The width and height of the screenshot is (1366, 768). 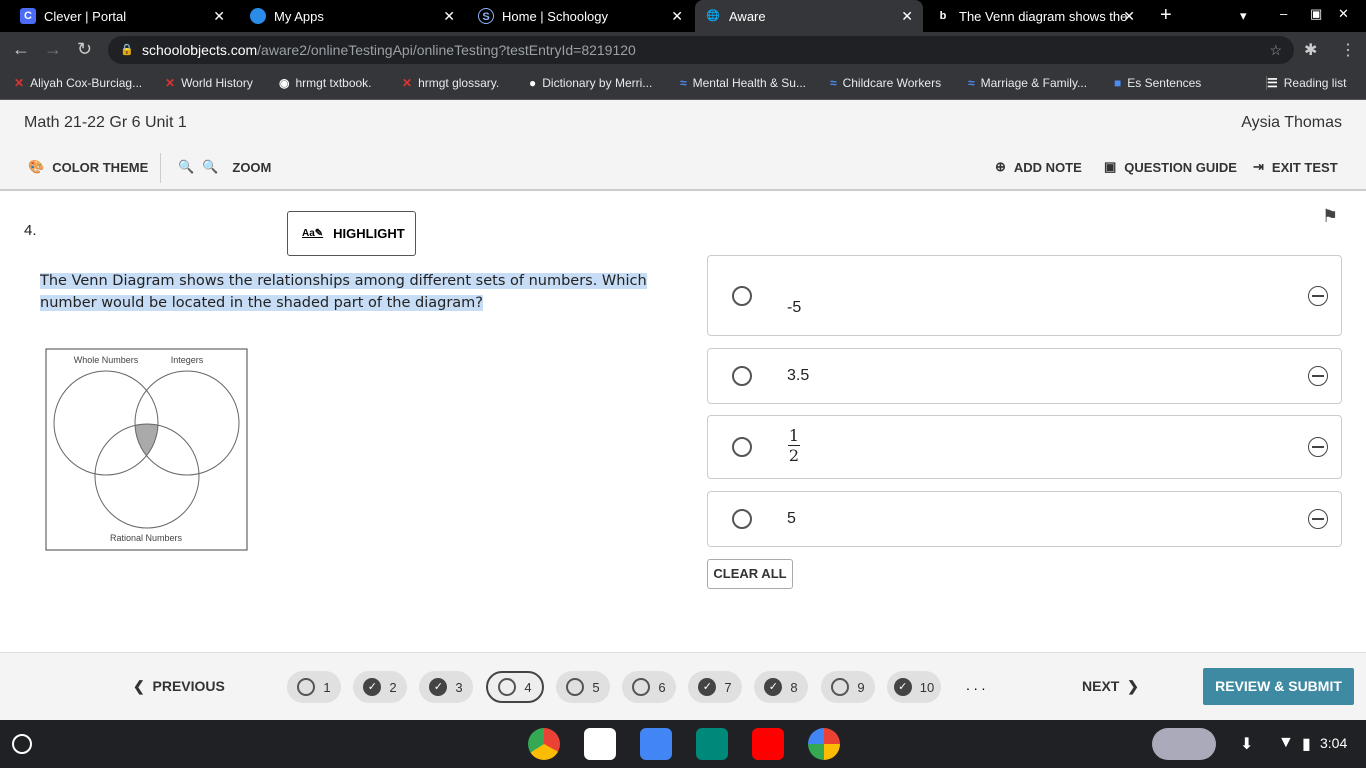 I want to click on chrome-icon, so click(x=544, y=744).